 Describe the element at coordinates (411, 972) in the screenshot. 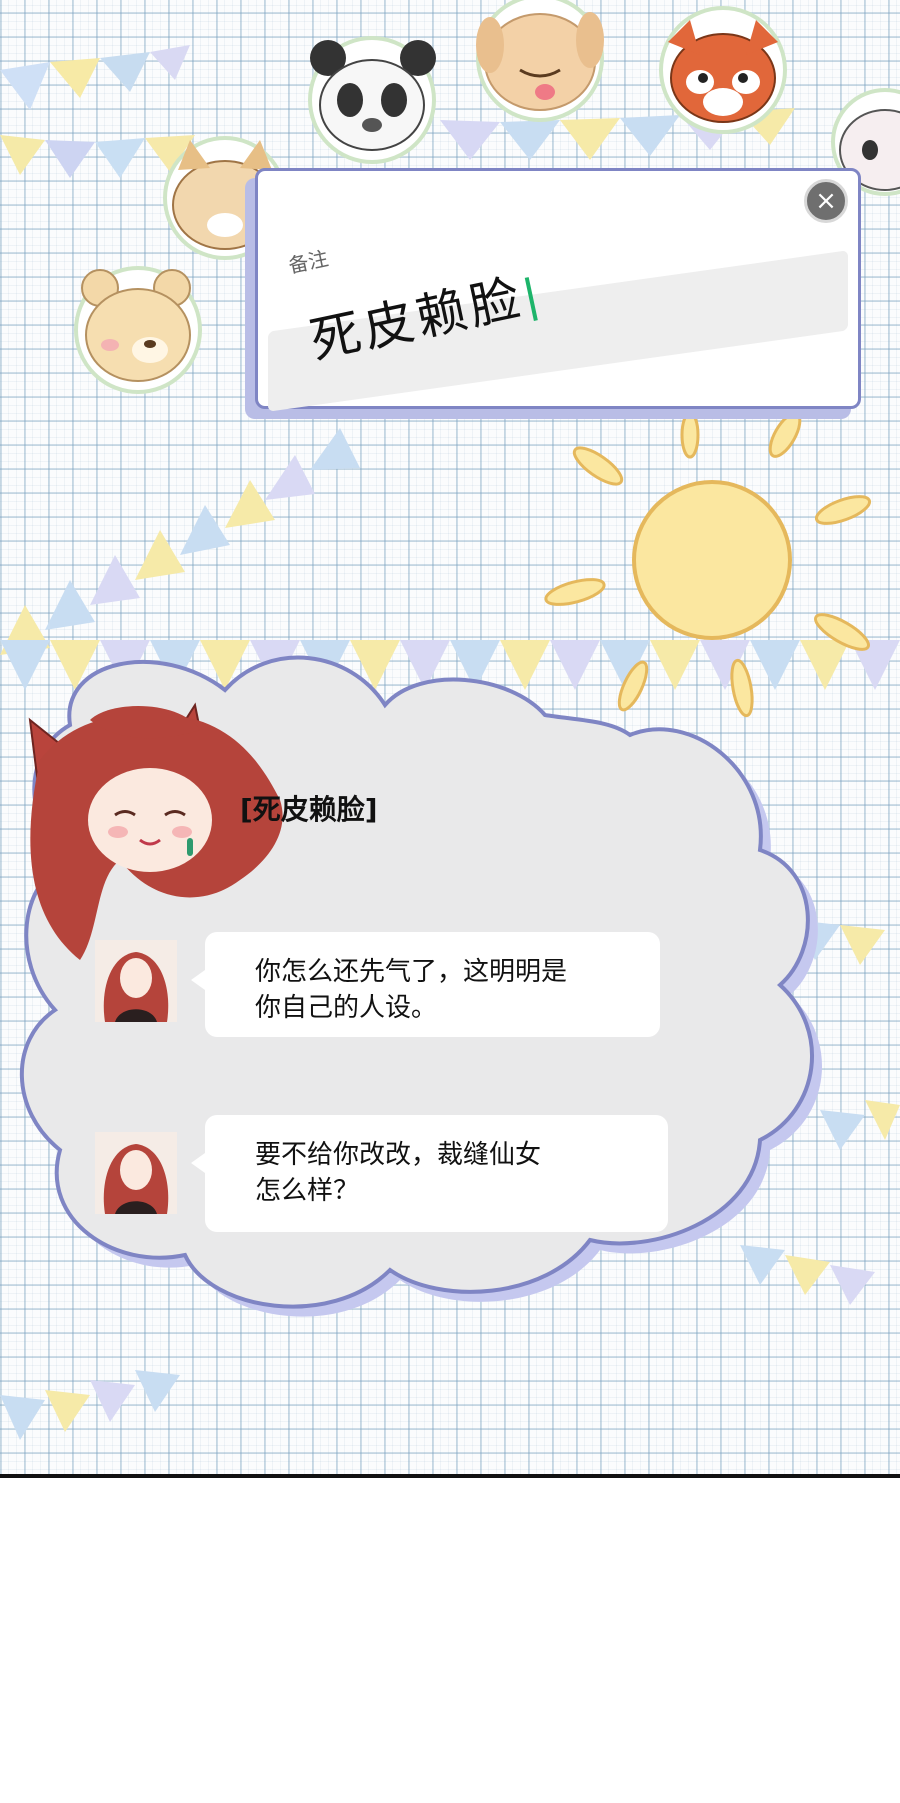

I see `message-line: 你怎么还先气了，这明明是` at that location.